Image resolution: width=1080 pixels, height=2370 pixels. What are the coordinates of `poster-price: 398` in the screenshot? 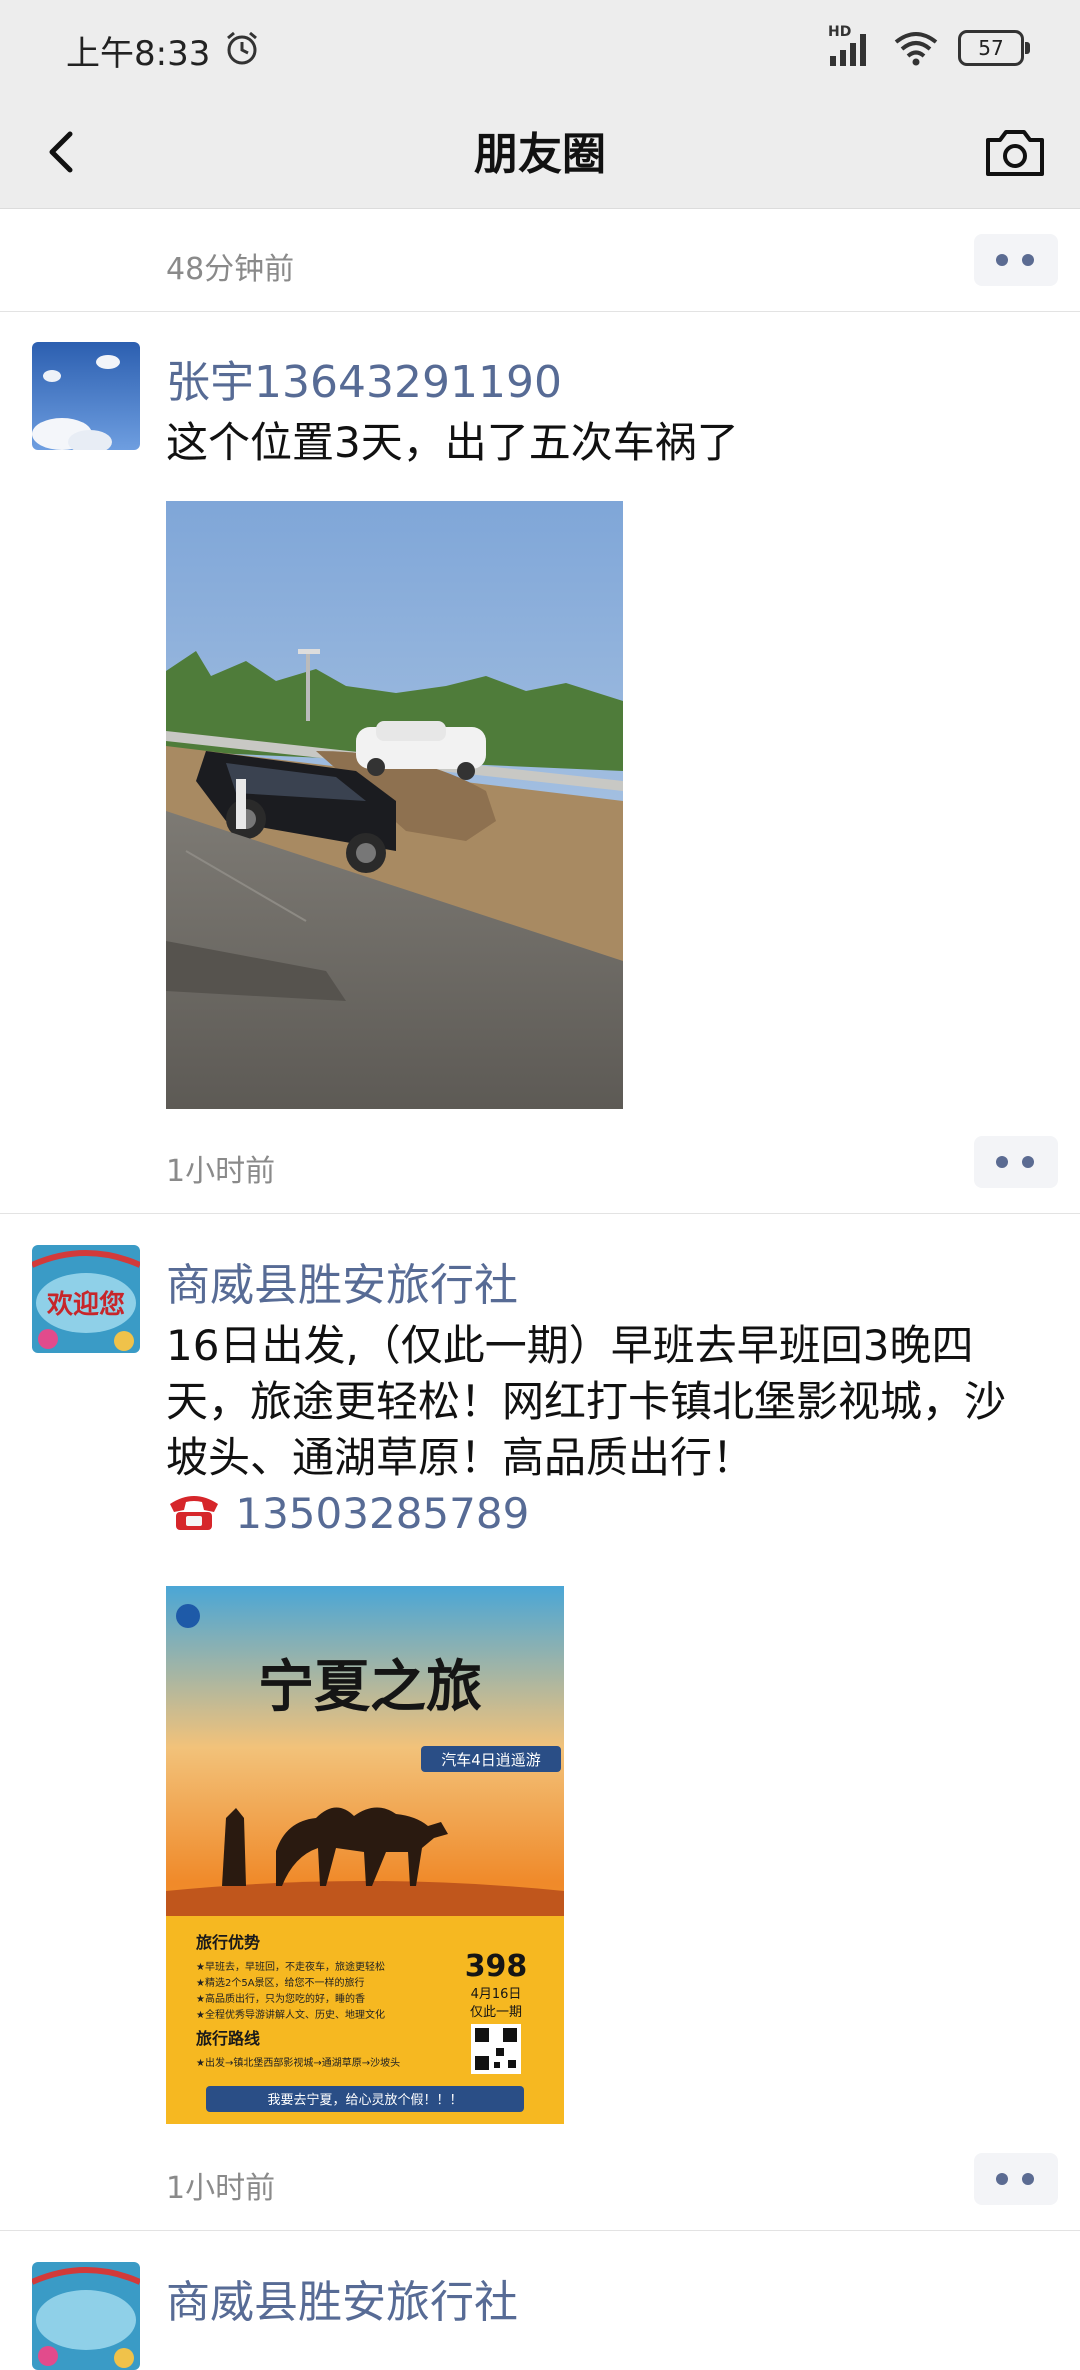 It's located at (496, 1966).